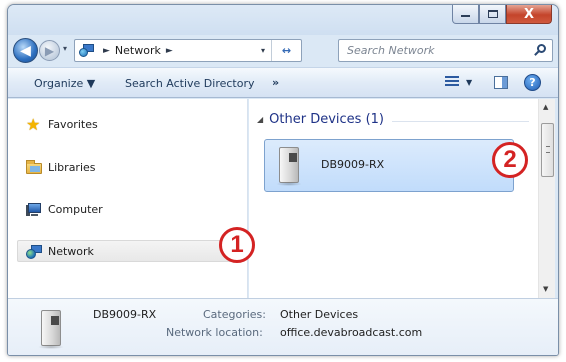 The width and height of the screenshot is (566, 362). I want to click on organize-button: Organize ▼, so click(64, 83).